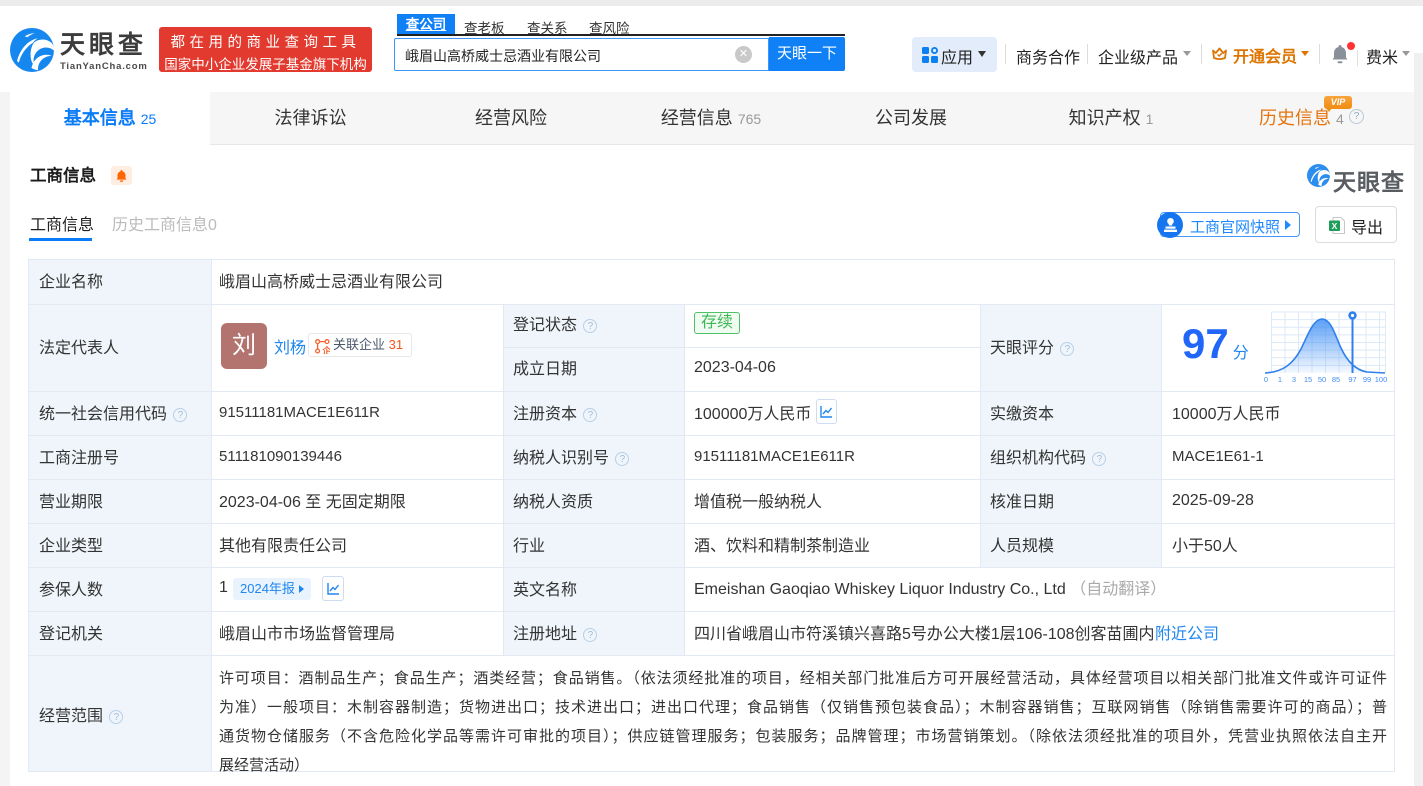  I want to click on svg-text: 99, so click(1367, 379).